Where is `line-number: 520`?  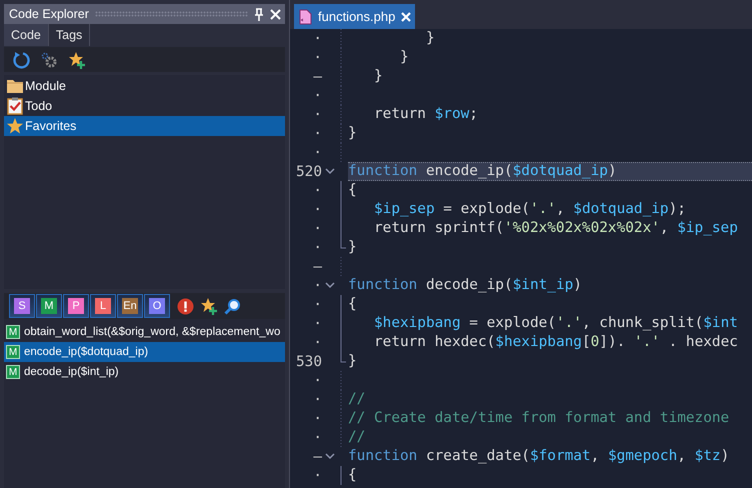
line-number: 520 is located at coordinates (309, 172).